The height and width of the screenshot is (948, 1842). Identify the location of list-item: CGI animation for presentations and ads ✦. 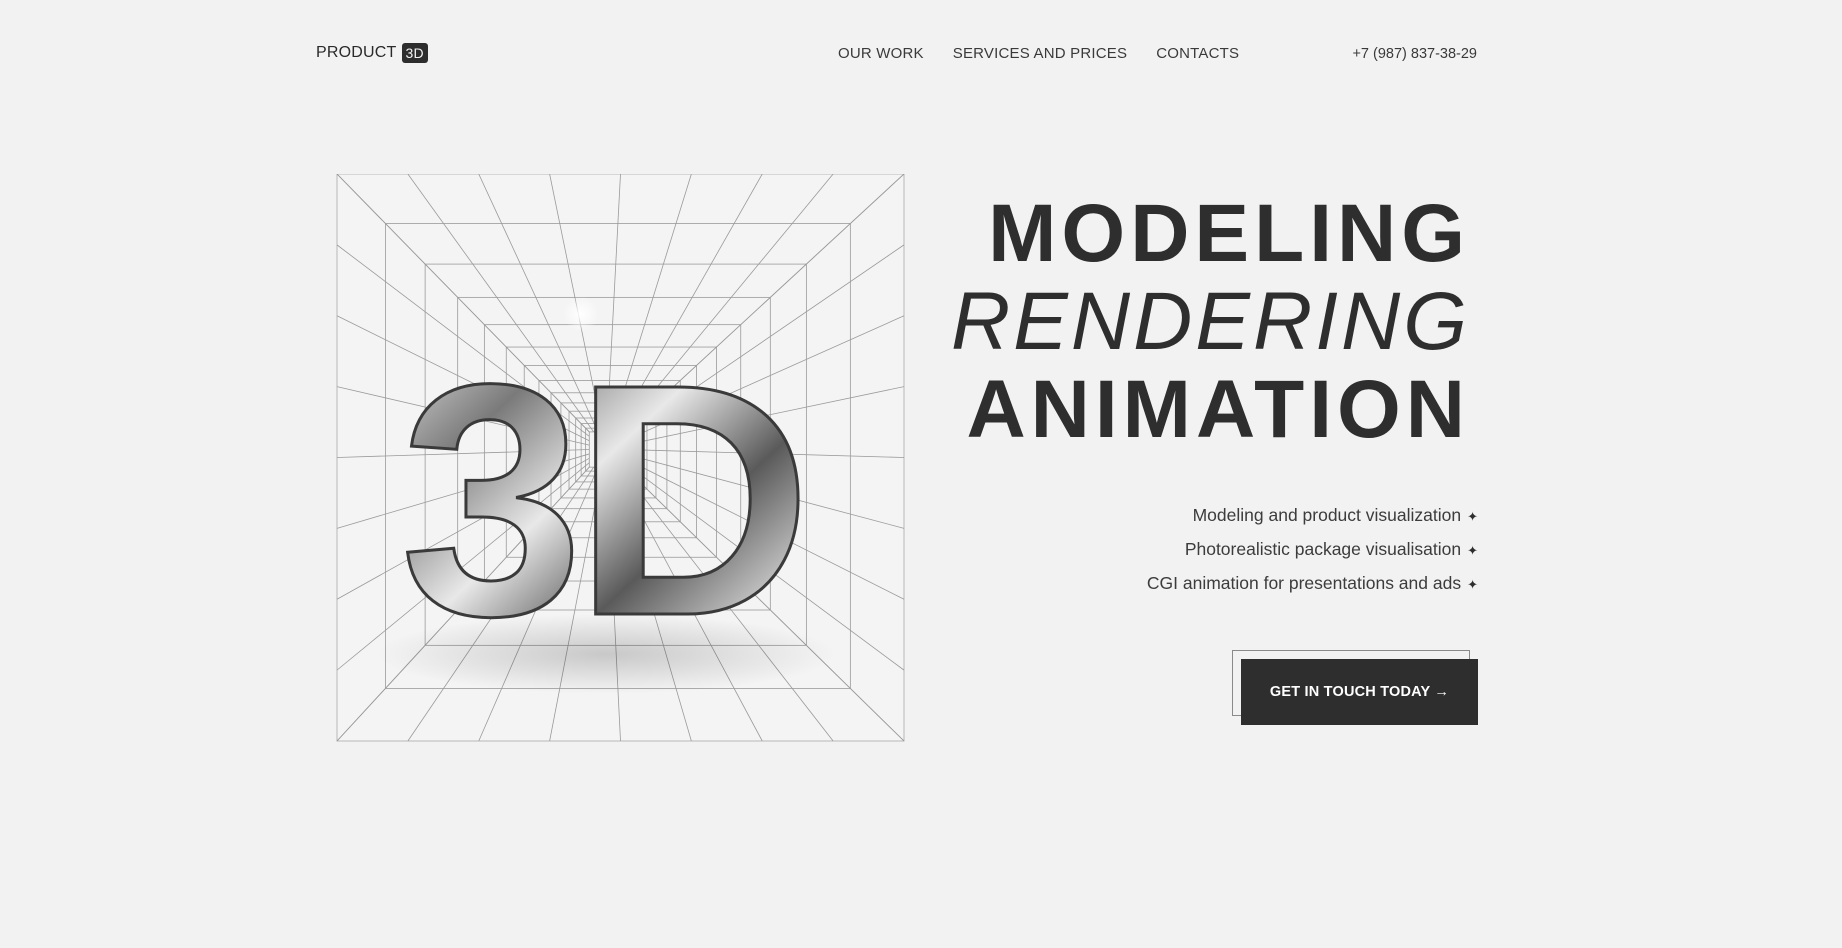
(1312, 588).